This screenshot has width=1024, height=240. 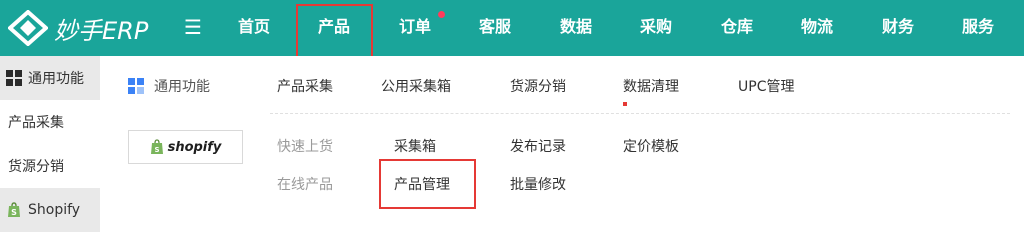 What do you see at coordinates (978, 28) in the screenshot?
I see `nav-services: 服务` at bounding box center [978, 28].